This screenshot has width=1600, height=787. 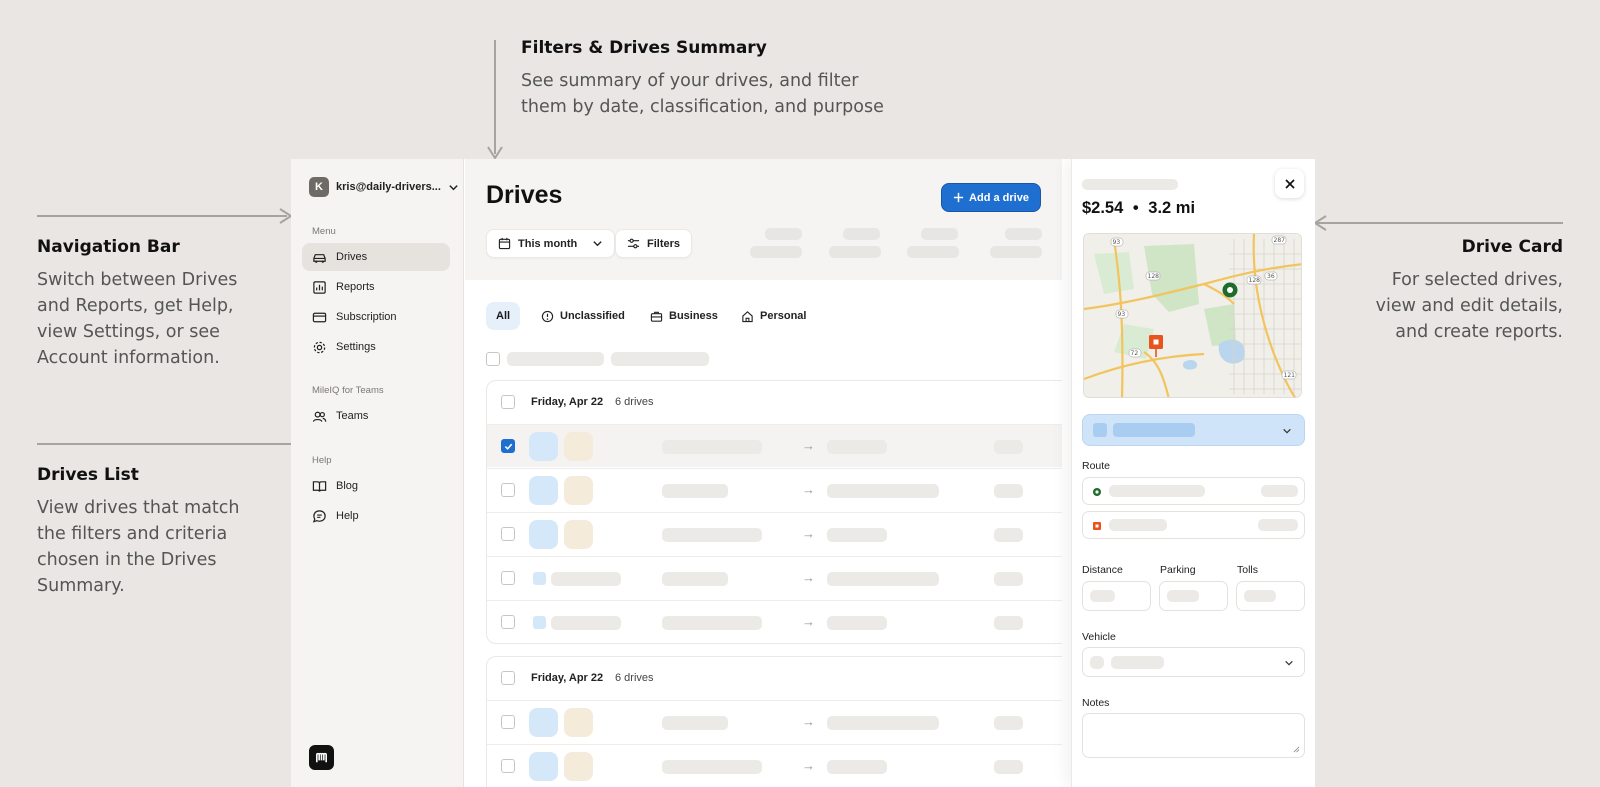 What do you see at coordinates (1193, 596) in the screenshot?
I see `parking-field` at bounding box center [1193, 596].